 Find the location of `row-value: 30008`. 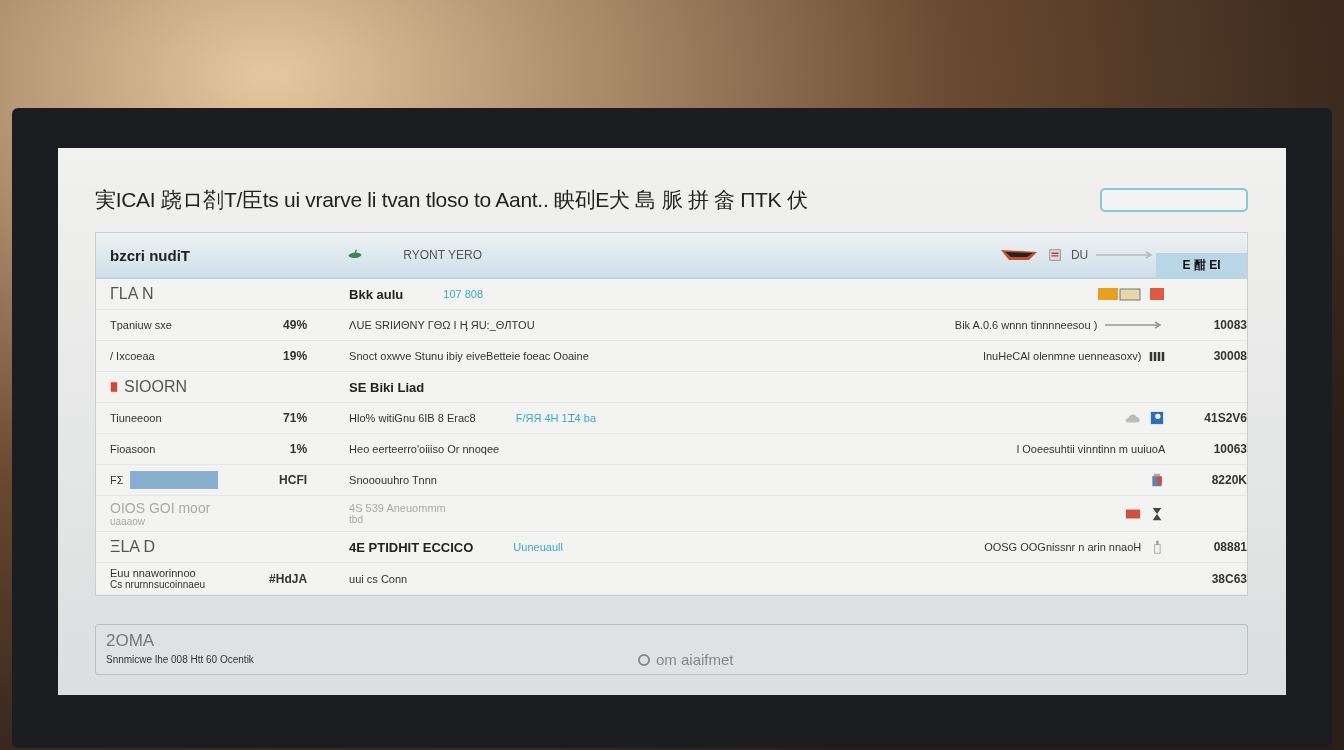

row-value: 30008 is located at coordinates (1229, 356).